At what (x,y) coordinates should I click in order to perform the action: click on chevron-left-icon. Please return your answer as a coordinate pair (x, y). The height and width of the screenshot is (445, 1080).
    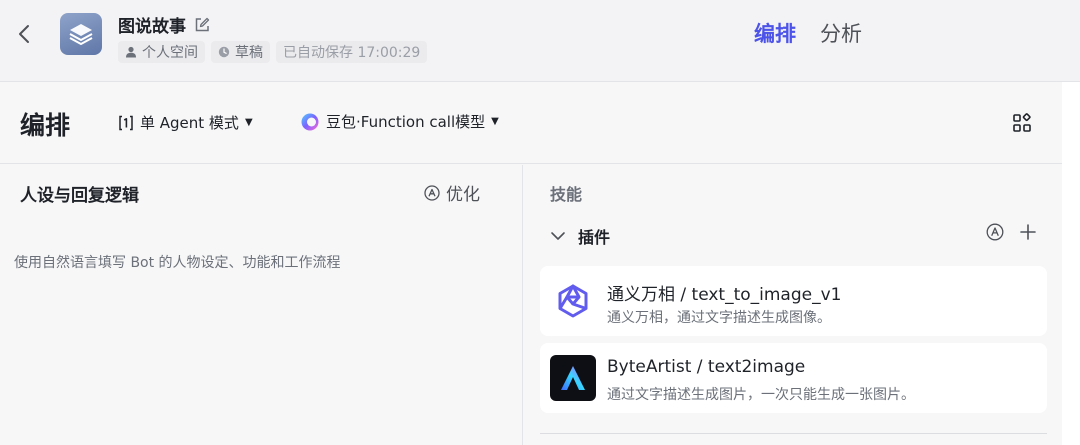
    Looking at the image, I should click on (24, 34).